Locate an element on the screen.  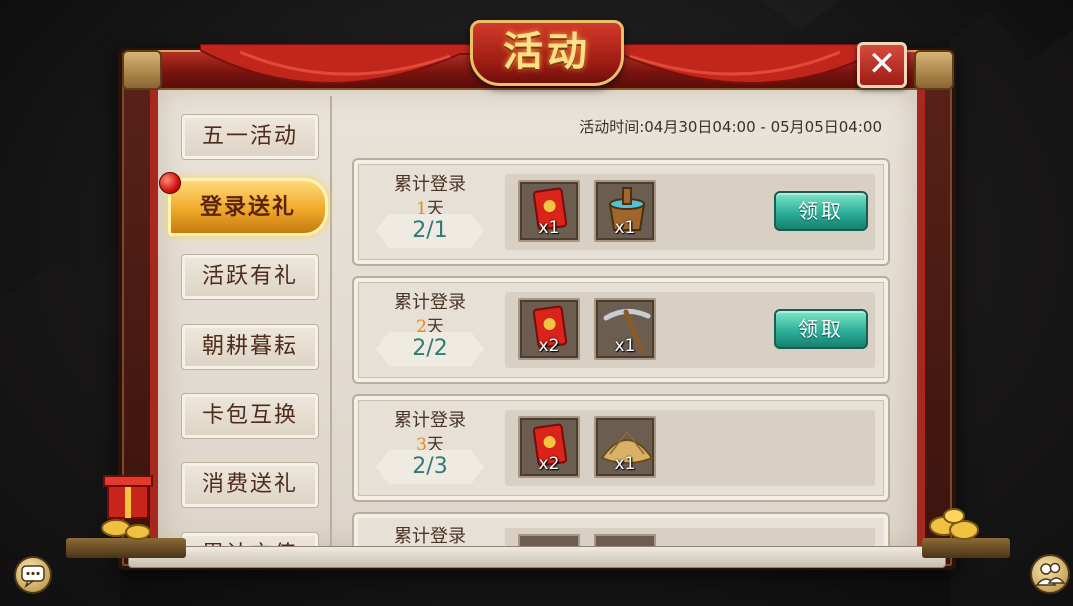
close-icon: ✕ is located at coordinates (882, 64).